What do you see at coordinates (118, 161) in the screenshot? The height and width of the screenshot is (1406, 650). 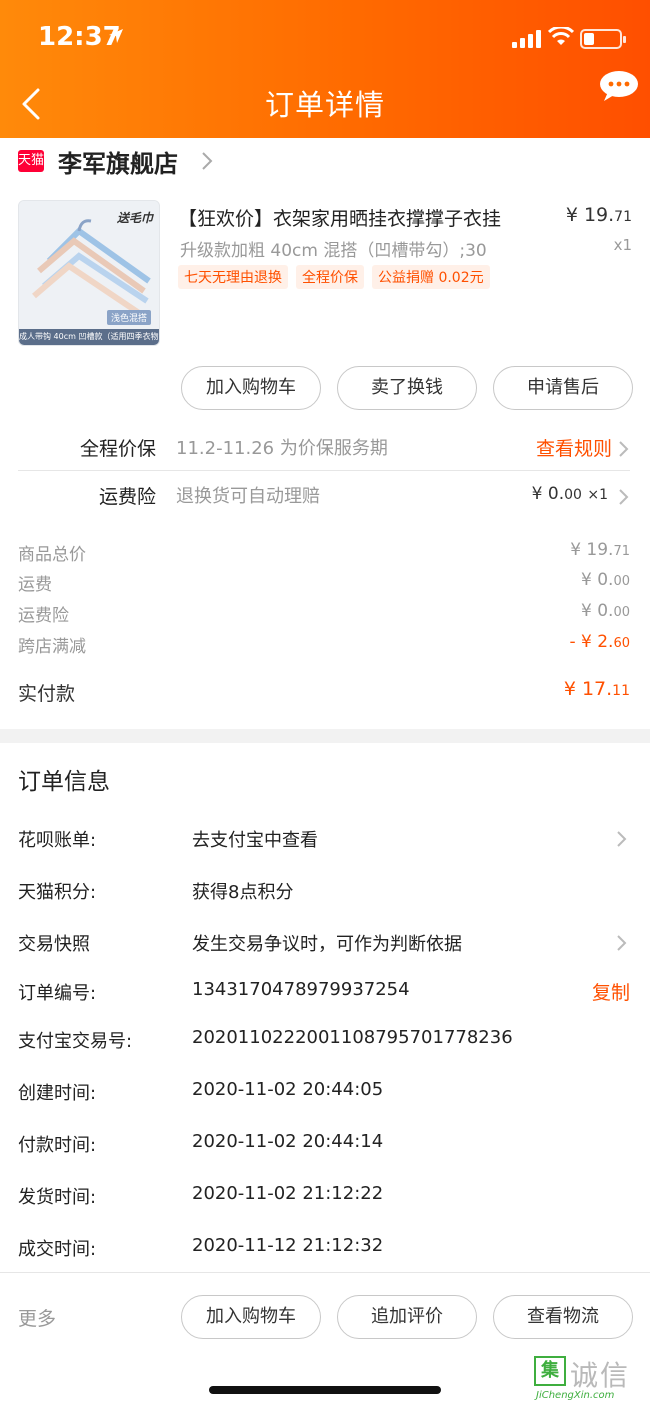 I see `shop-name: 李军旗舰店` at bounding box center [118, 161].